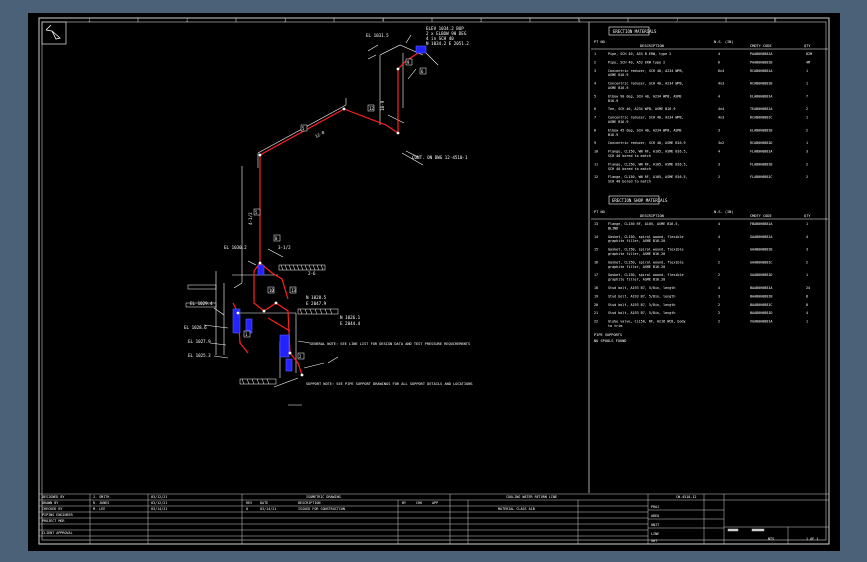  Describe the element at coordinates (531, 497) in the screenshot. I see `project-title: COOLING WATER RETURN LINE` at that location.